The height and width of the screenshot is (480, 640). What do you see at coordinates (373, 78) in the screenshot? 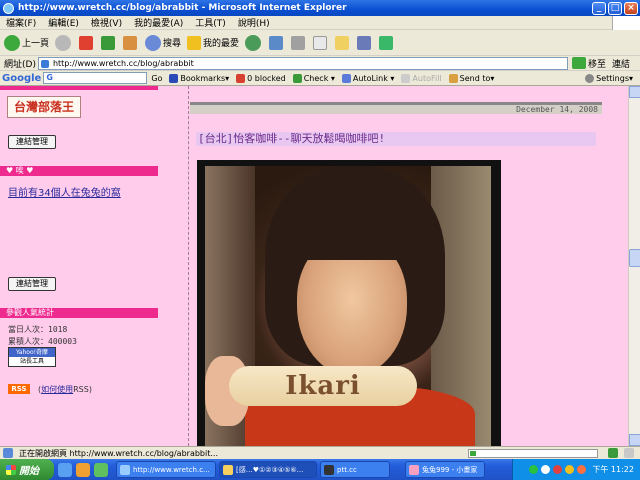
I see `autolink-label: AutoLink ▾` at bounding box center [373, 78].